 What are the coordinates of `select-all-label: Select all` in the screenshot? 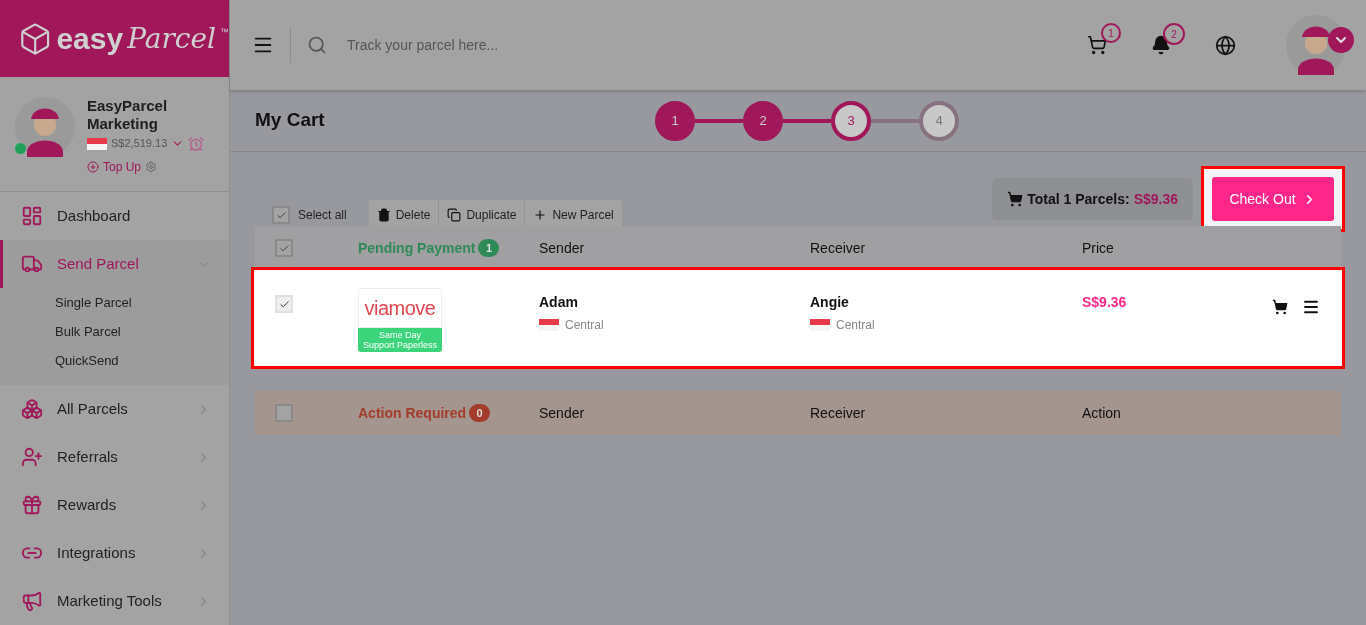 It's located at (322, 215).